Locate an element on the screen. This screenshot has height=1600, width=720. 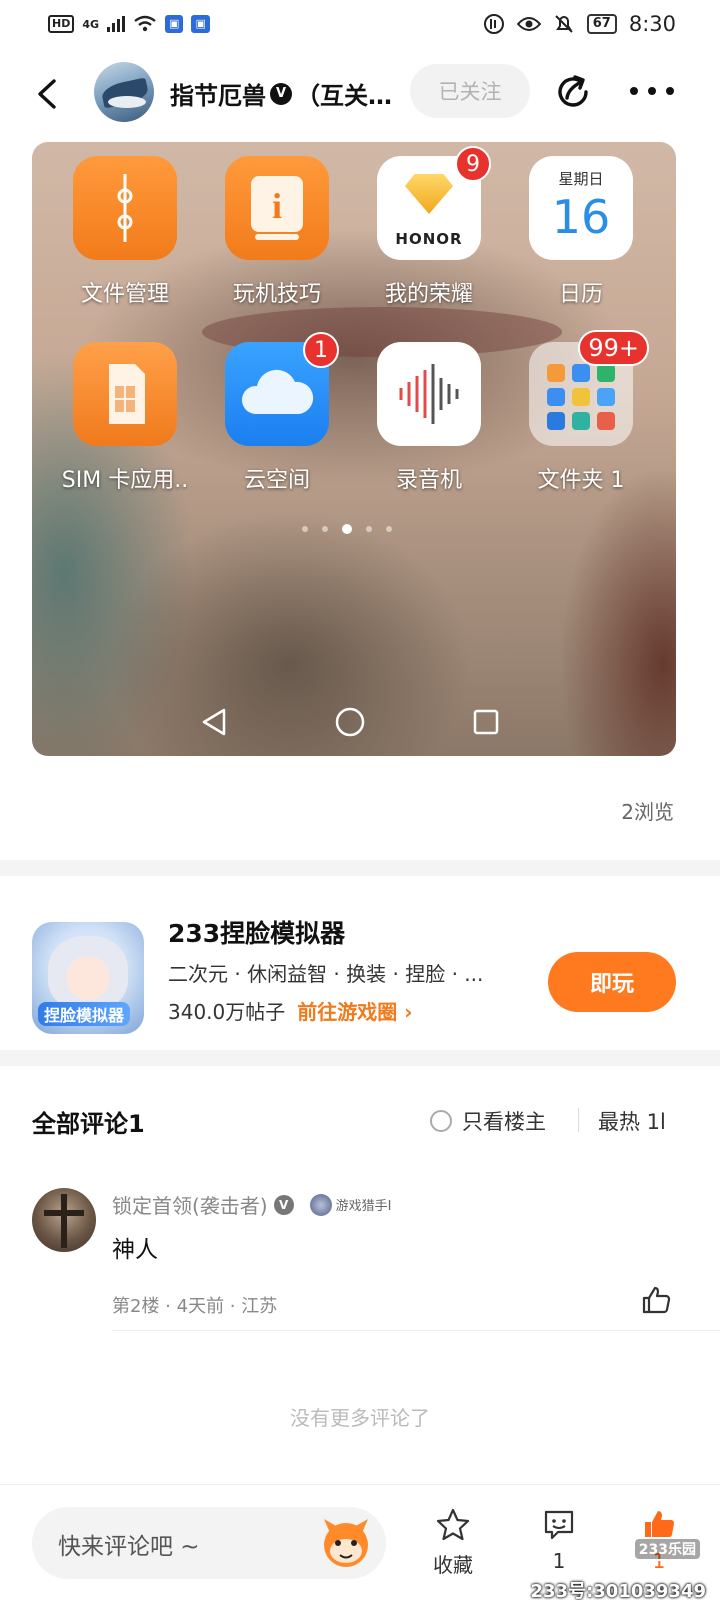
no-more-comments: 没有更多评论了 is located at coordinates (360, 1418).